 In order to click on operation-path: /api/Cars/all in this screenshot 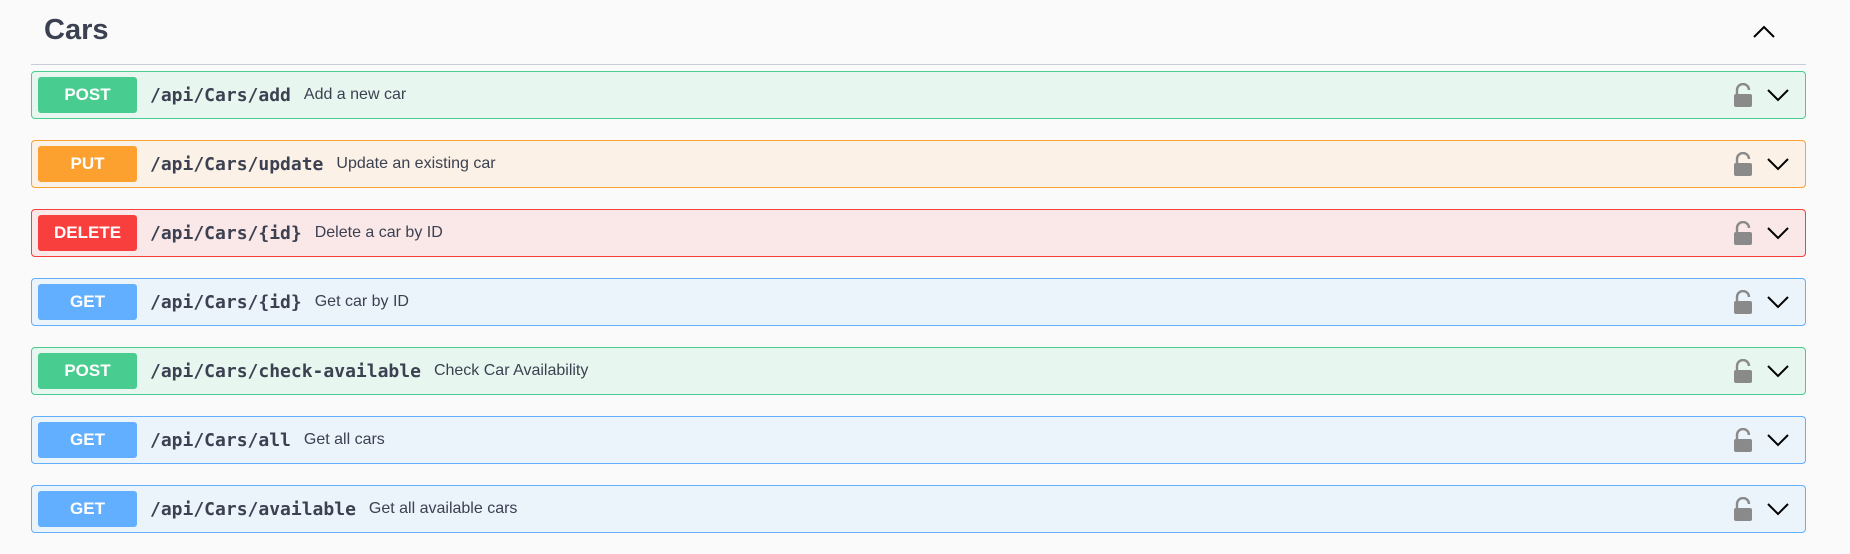, I will do `click(220, 440)`.